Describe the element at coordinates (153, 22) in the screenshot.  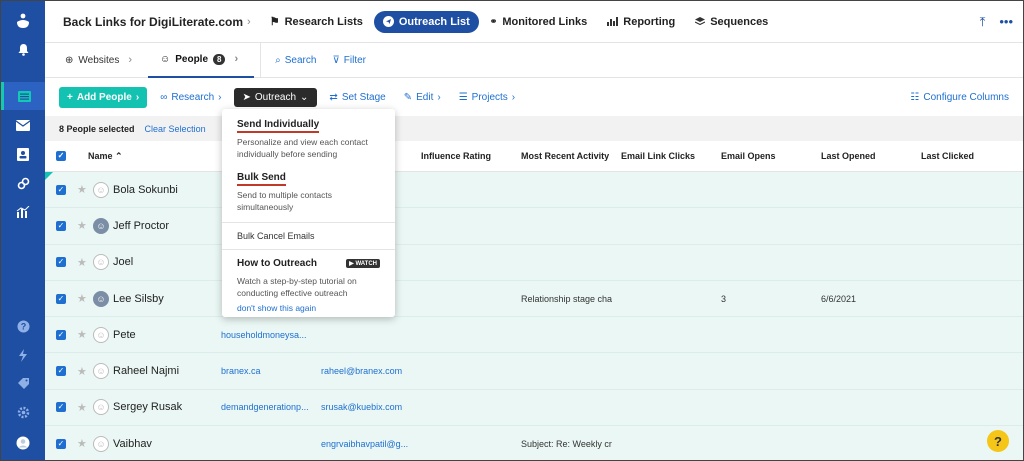
I see `project-title: Back Links for DigiLiterate.com` at that location.